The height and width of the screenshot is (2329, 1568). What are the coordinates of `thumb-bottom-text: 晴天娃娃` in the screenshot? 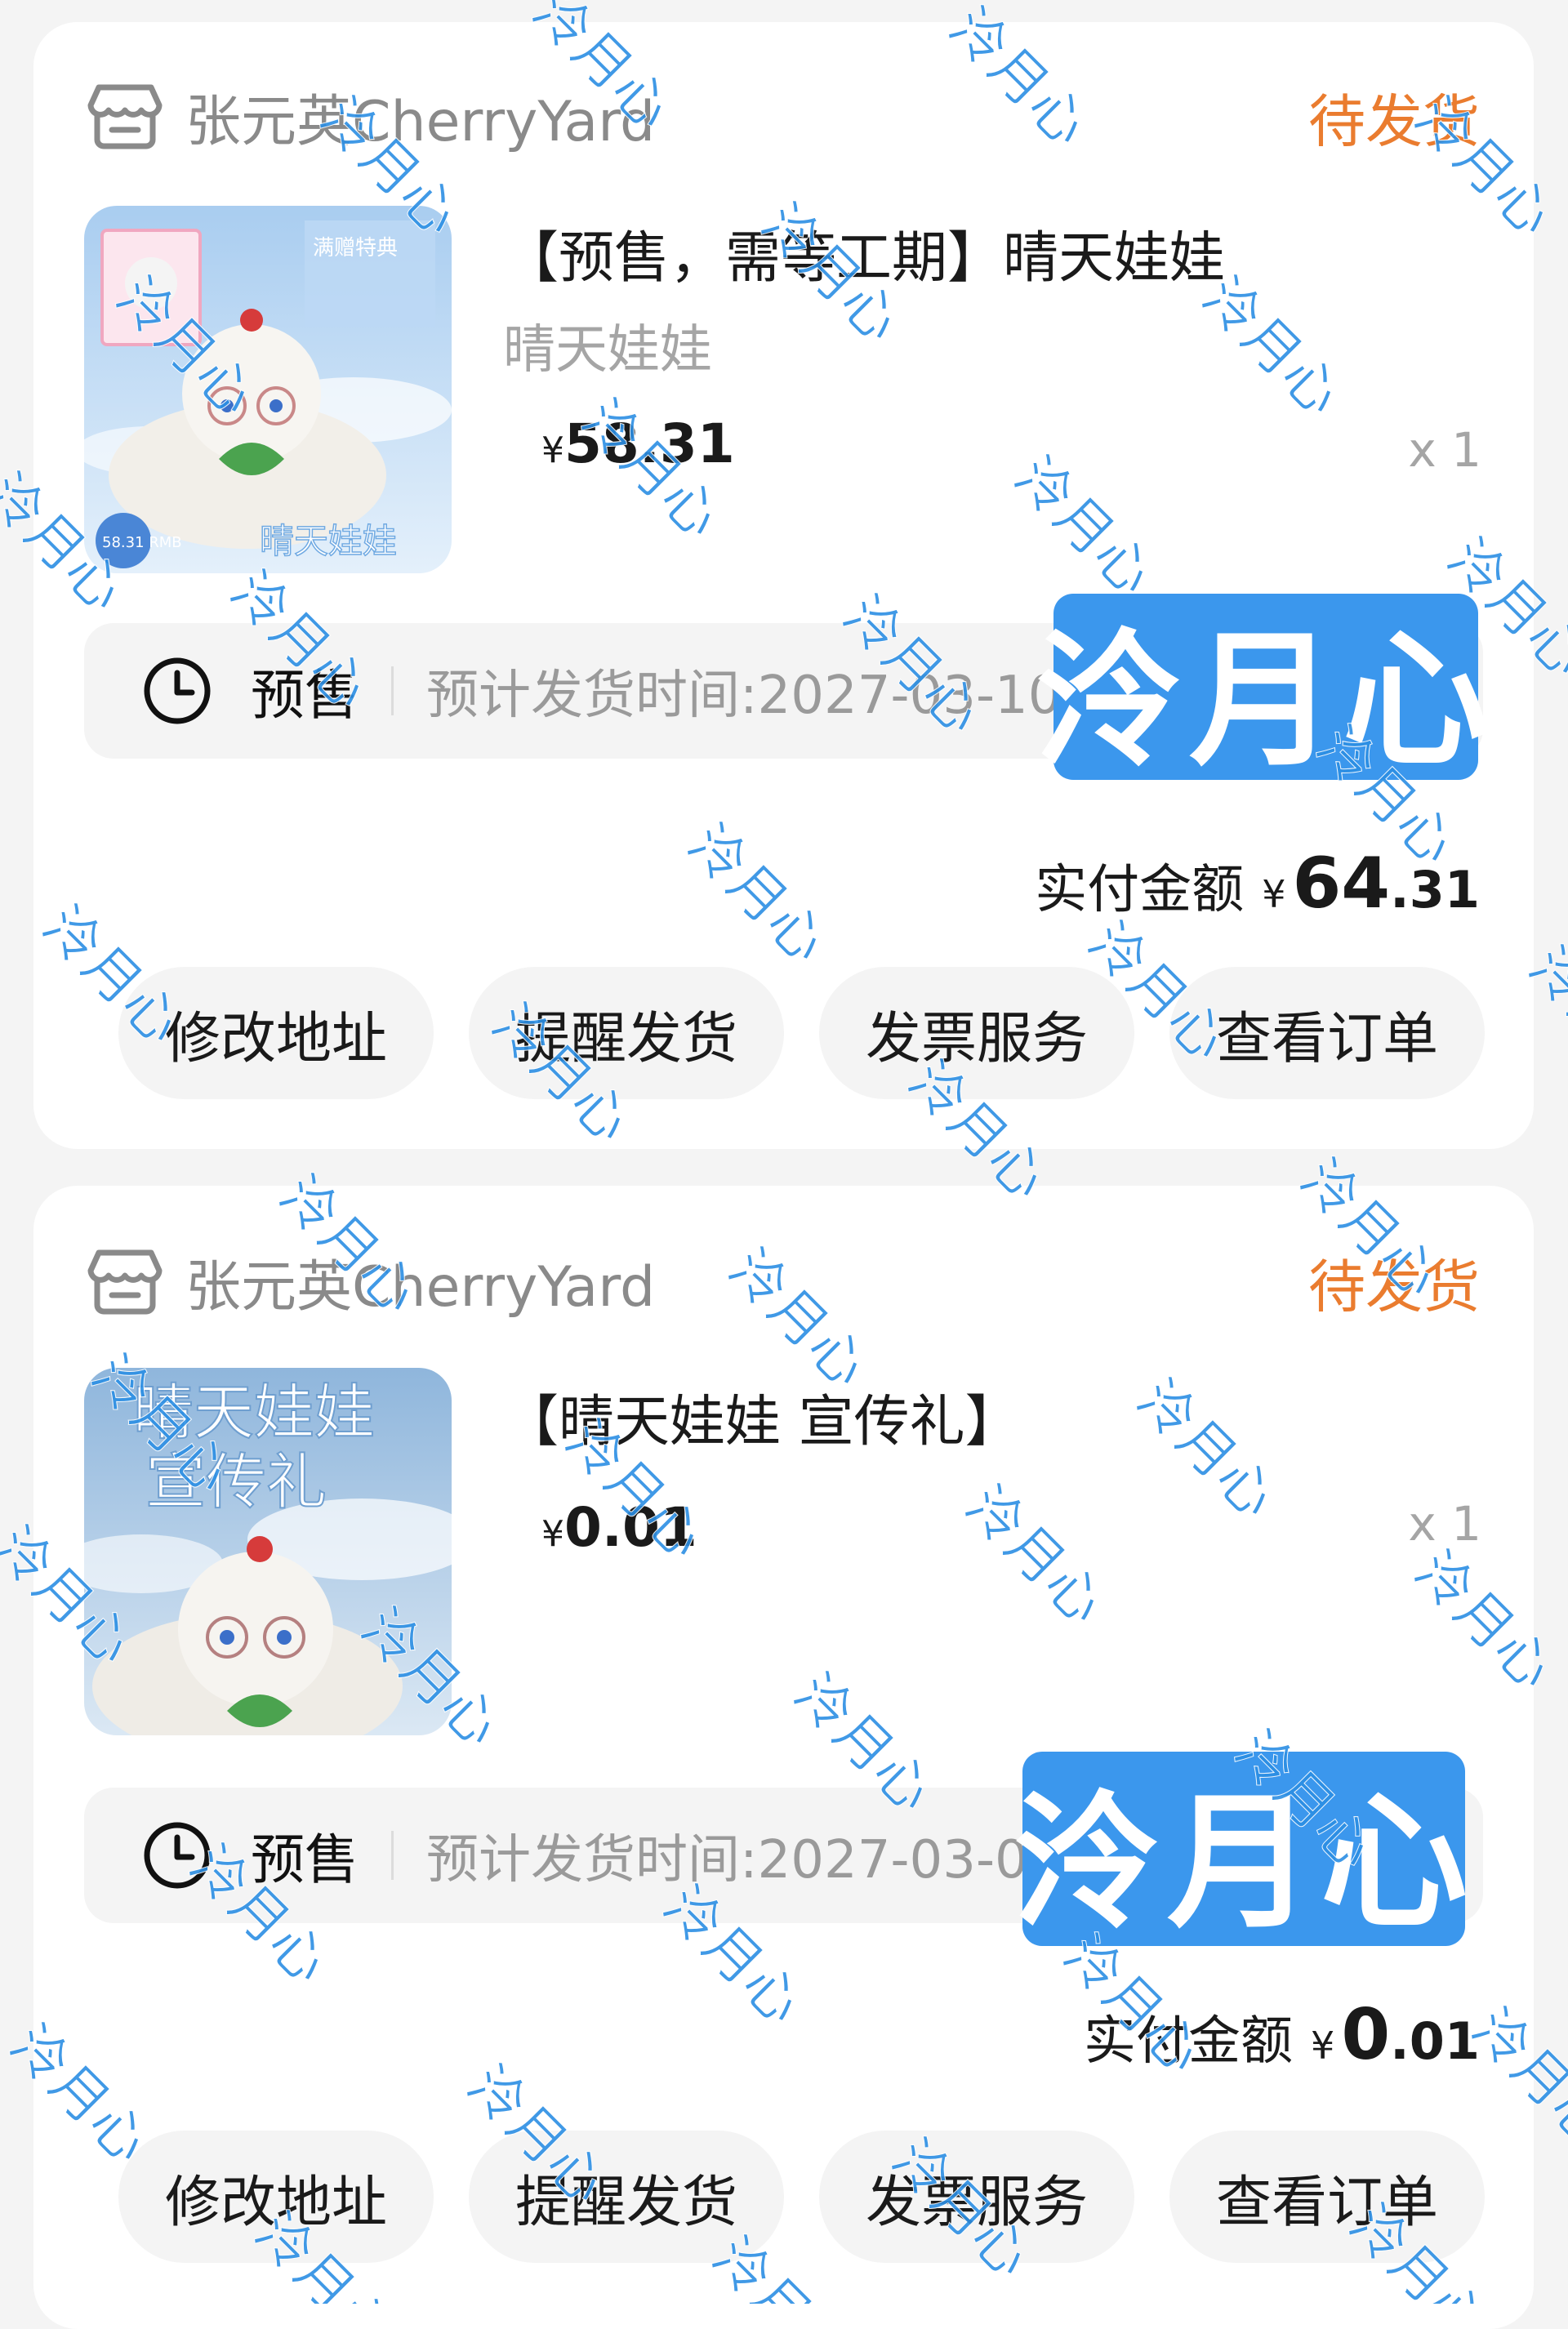 It's located at (328, 541).